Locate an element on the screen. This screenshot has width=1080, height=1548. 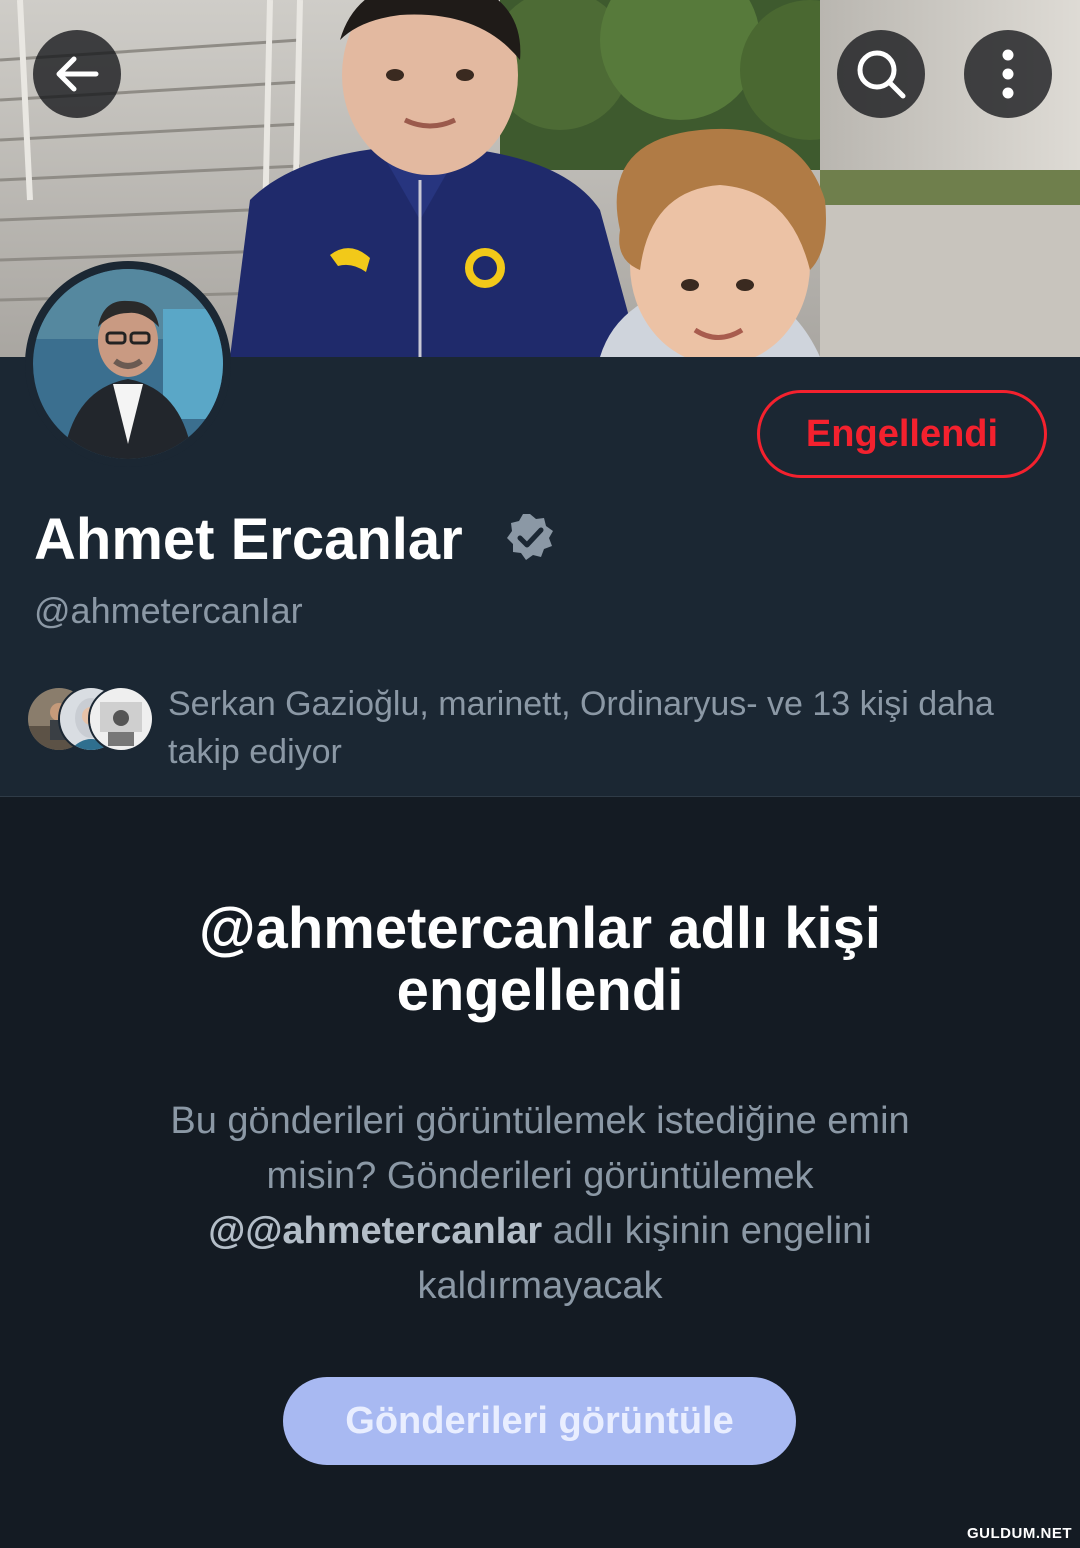
profile-display-name: Ahmet Ercanlar is located at coordinates (248, 539).